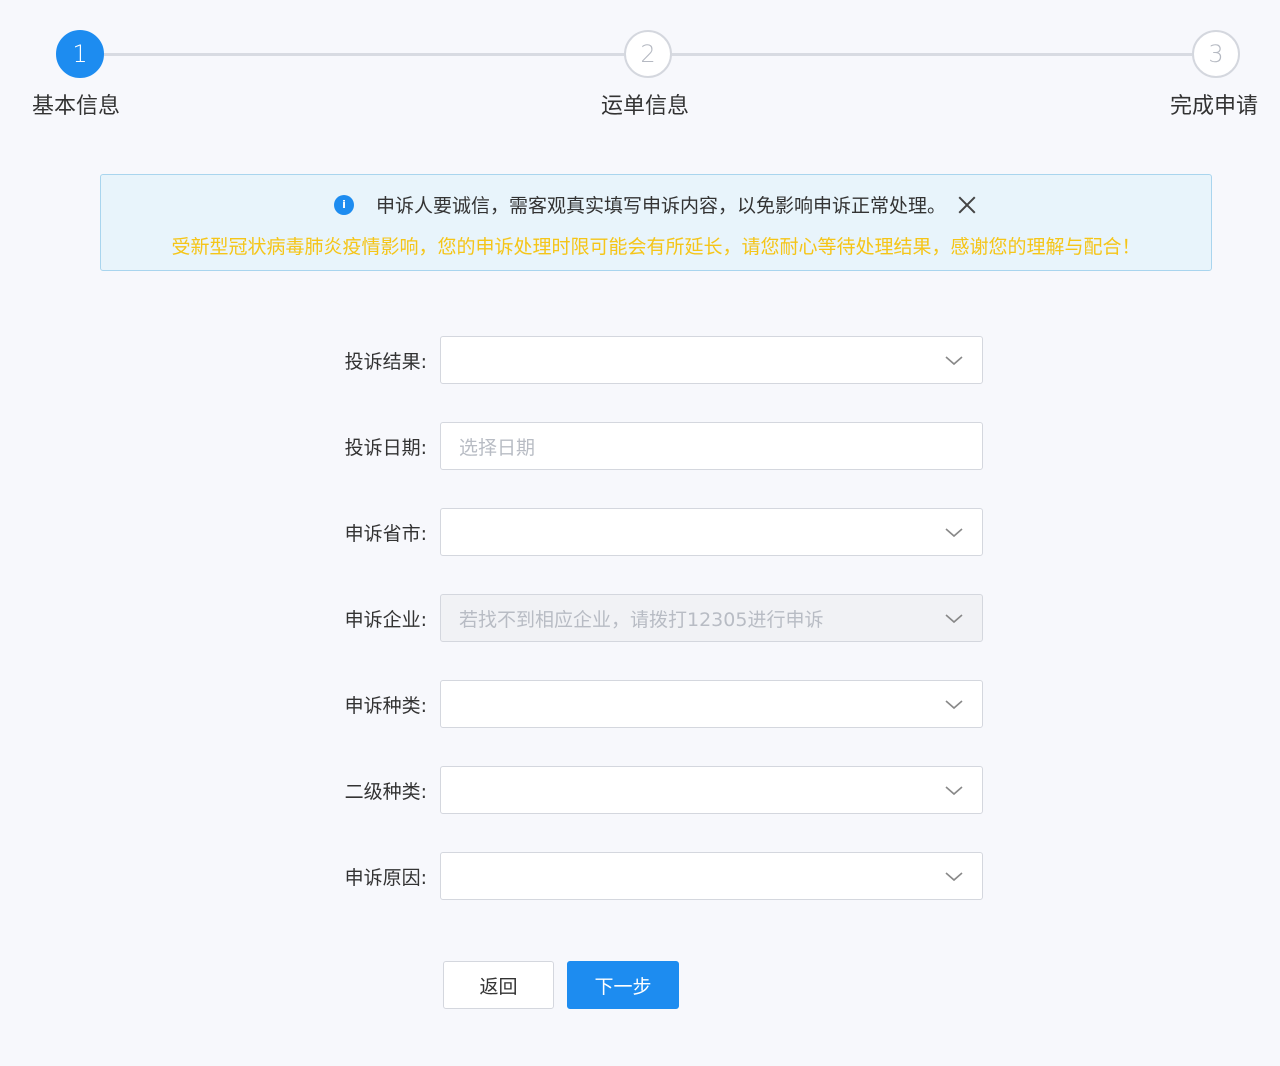  What do you see at coordinates (711, 360) in the screenshot?
I see `complaint-result-select` at bounding box center [711, 360].